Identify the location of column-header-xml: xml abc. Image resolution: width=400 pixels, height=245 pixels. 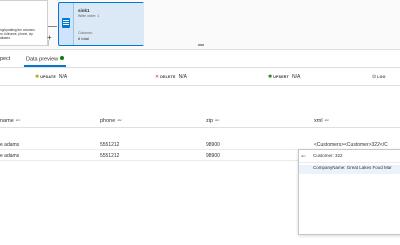
(357, 121).